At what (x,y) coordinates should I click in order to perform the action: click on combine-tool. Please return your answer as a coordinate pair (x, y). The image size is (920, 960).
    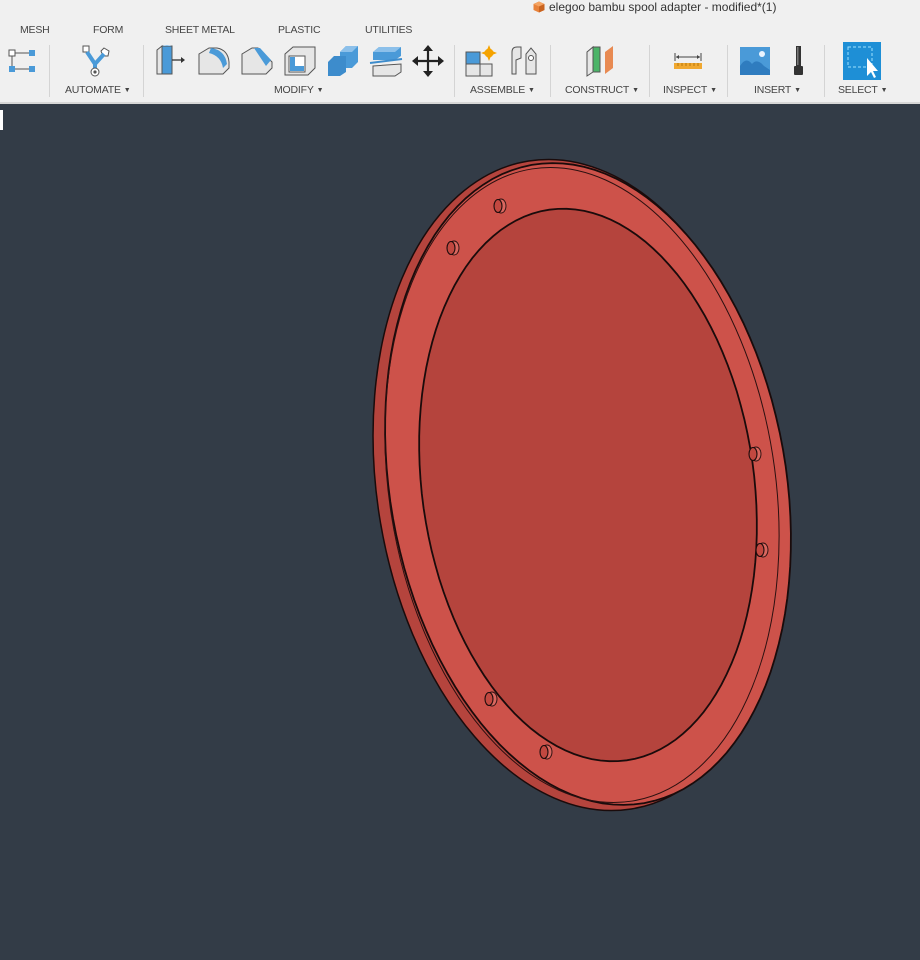
    Looking at the image, I should click on (343, 61).